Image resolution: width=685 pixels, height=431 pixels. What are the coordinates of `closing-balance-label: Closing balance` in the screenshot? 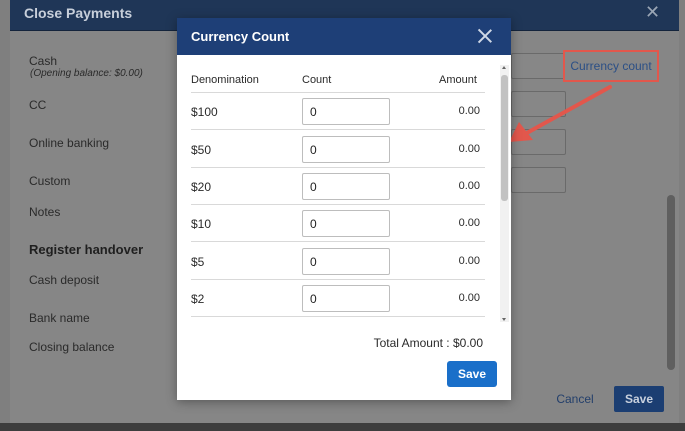 It's located at (72, 347).